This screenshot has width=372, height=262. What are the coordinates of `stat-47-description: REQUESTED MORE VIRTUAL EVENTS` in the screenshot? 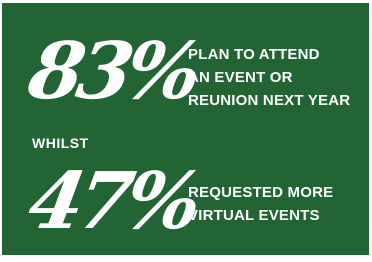 It's located at (260, 204).